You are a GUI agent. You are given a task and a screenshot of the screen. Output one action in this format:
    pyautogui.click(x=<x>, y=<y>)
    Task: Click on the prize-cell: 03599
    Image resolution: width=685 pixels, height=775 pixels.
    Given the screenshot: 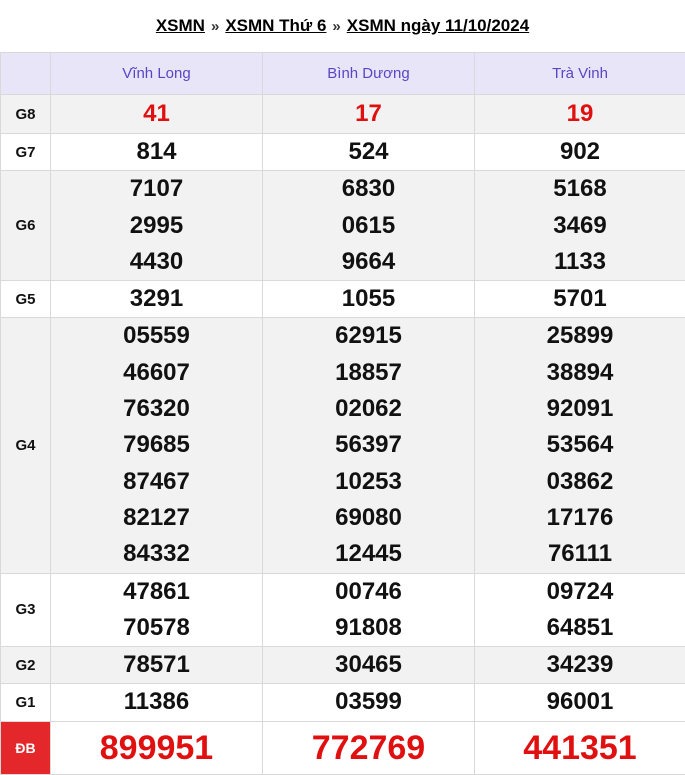 What is the action you would take?
    pyautogui.click(x=369, y=702)
    